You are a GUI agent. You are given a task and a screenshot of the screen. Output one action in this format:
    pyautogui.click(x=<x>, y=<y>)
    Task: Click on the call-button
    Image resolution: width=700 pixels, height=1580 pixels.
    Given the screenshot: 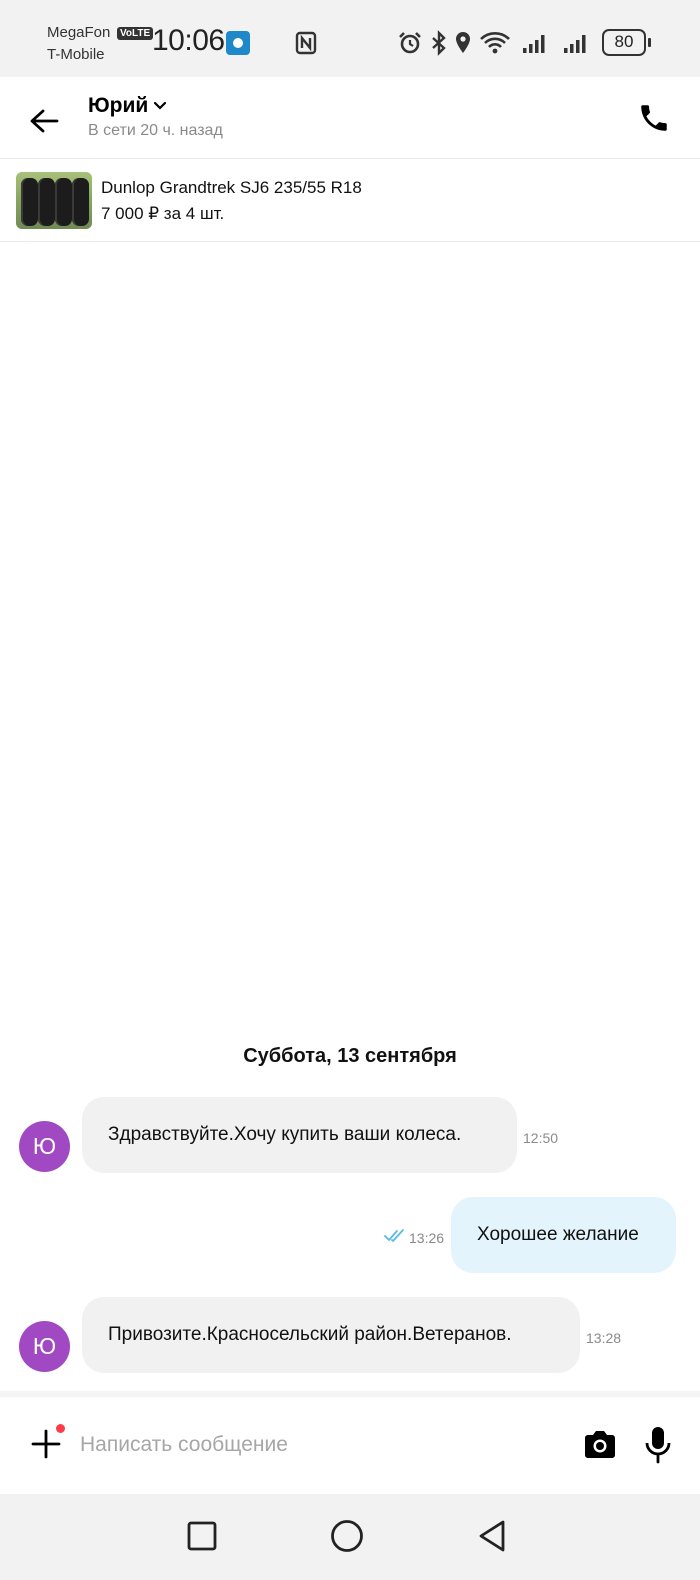 What is the action you would take?
    pyautogui.click(x=654, y=118)
    